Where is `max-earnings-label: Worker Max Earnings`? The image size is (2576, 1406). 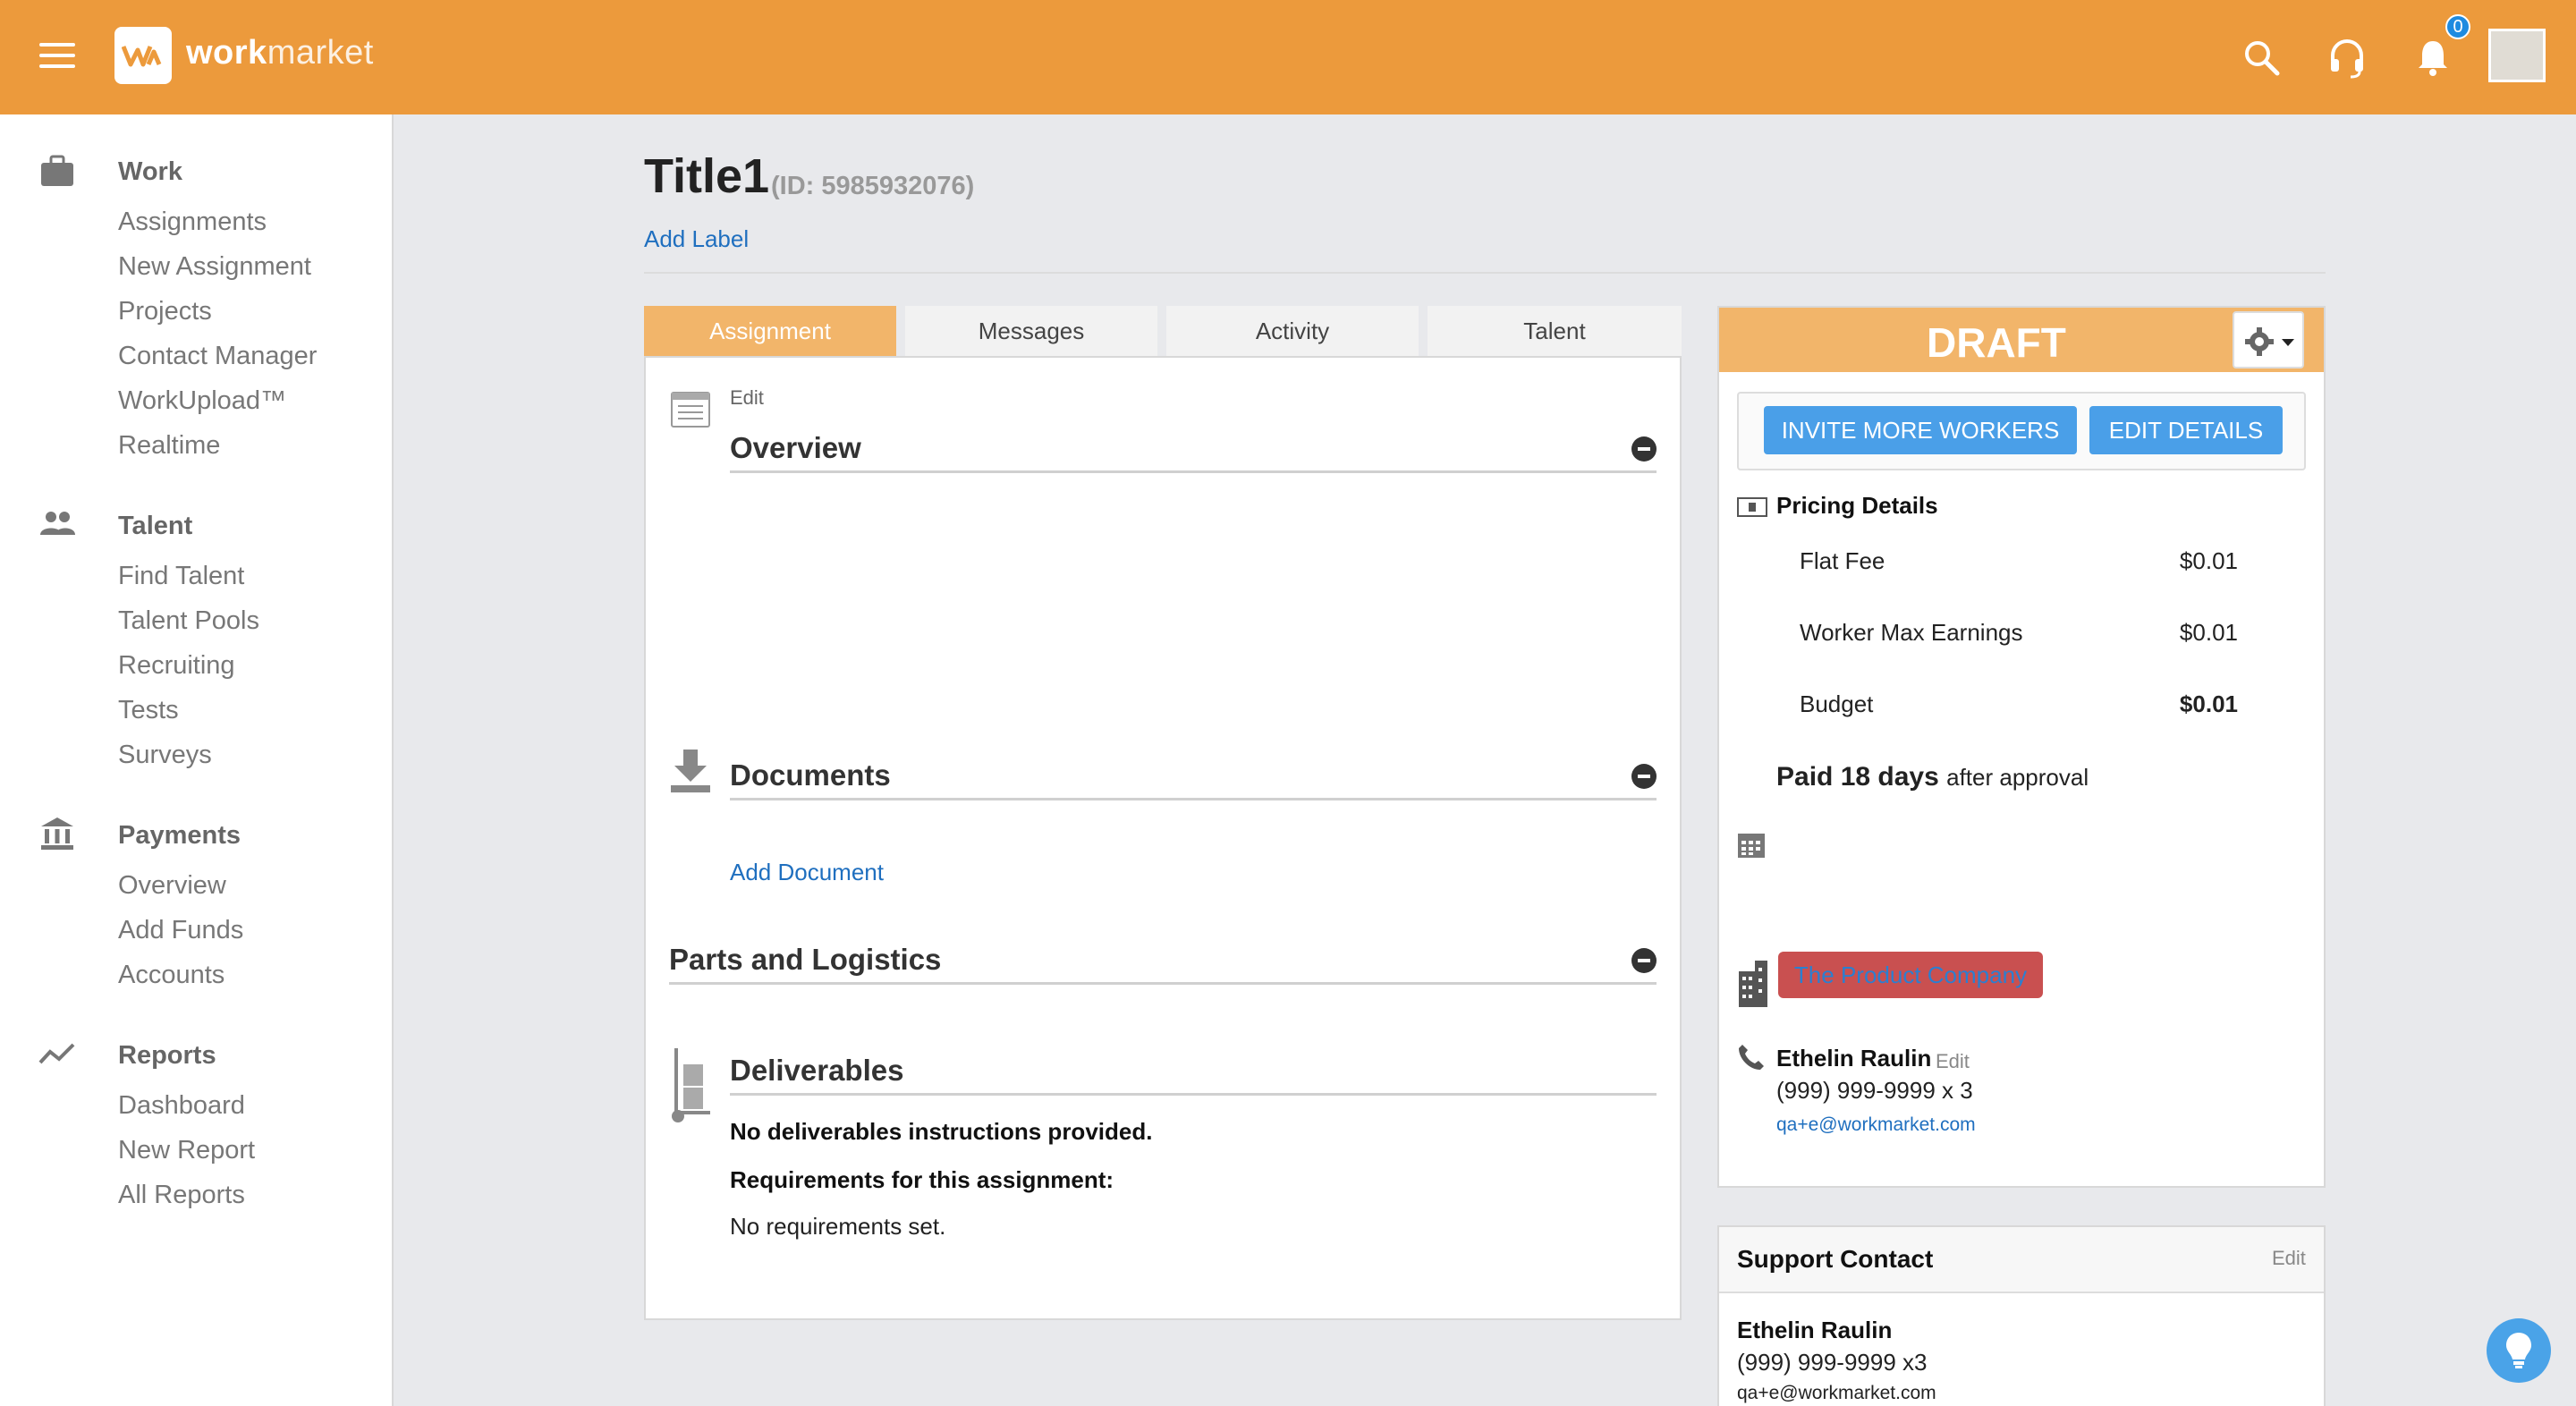 max-earnings-label: Worker Max Earnings is located at coordinates (1911, 633).